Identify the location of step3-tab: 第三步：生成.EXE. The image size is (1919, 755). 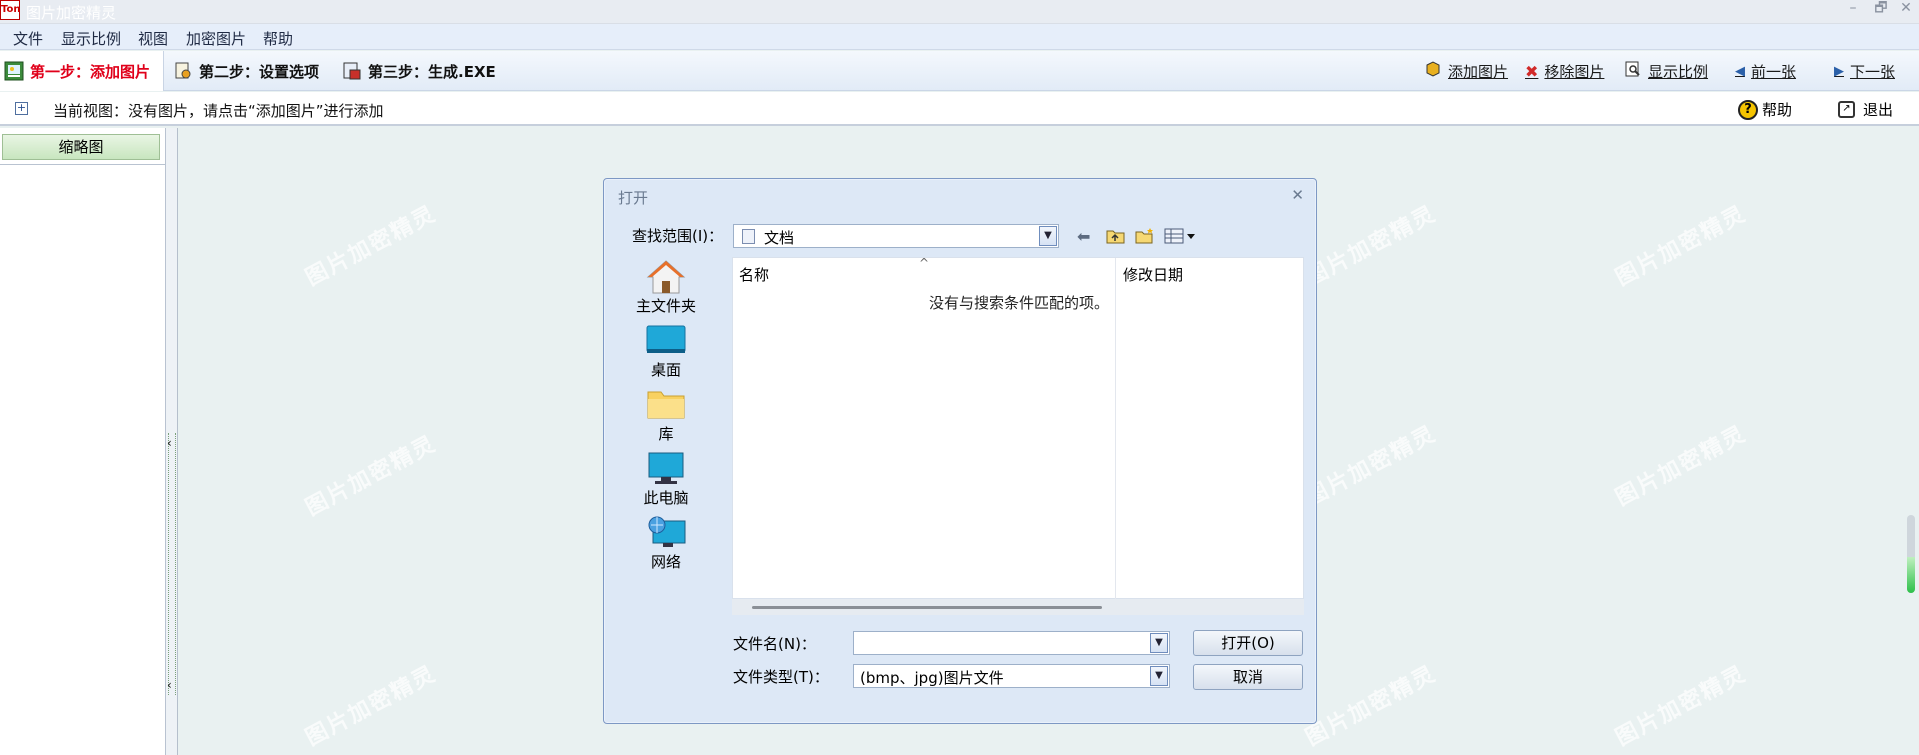
(419, 71).